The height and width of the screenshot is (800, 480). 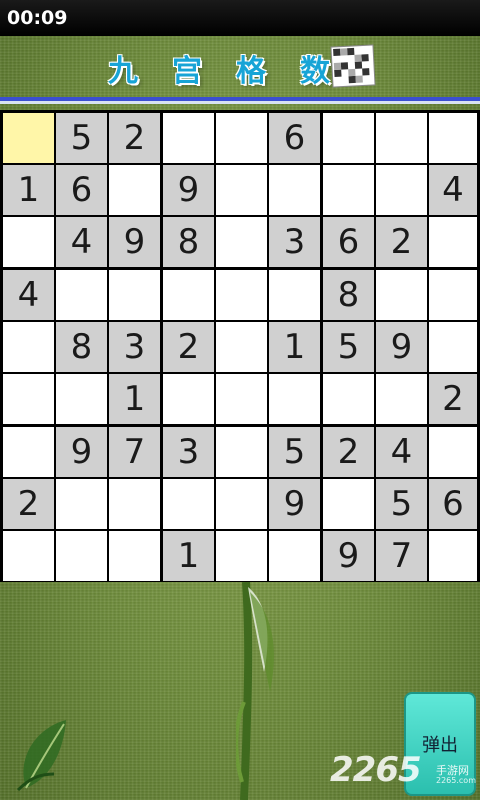 I want to click on sudoku-cell-r5-c5, so click(x=241, y=347).